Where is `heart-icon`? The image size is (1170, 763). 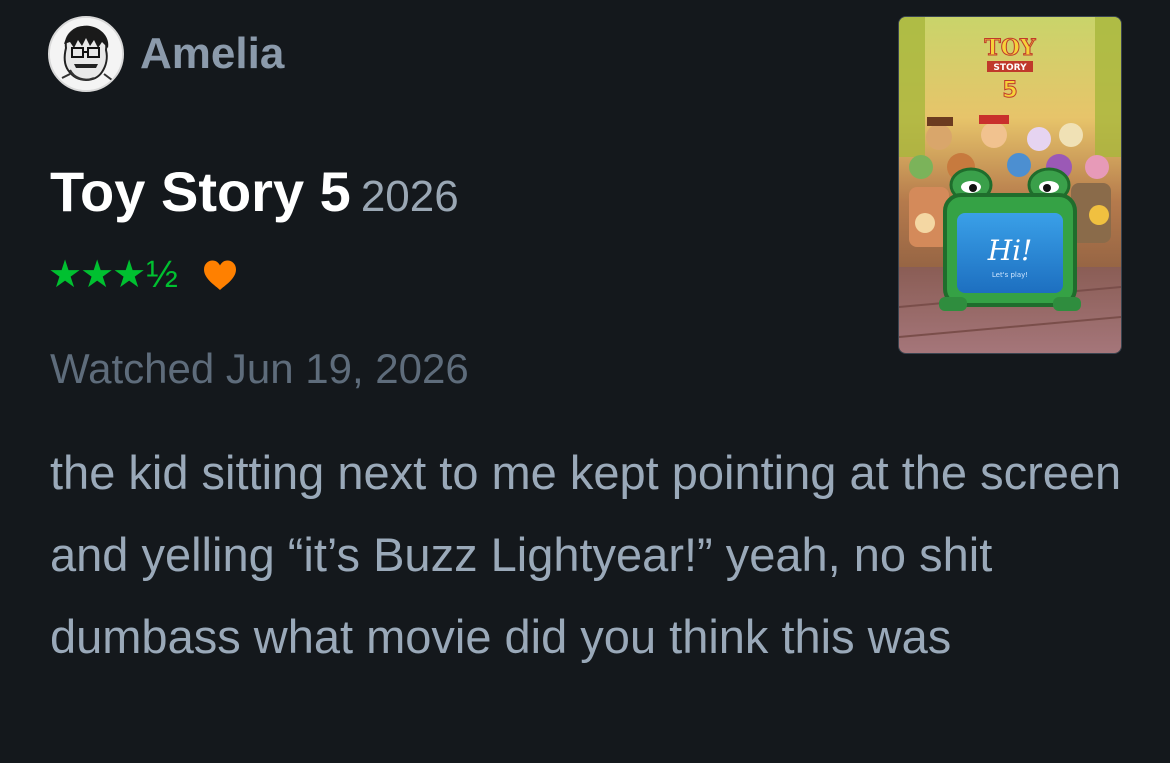 heart-icon is located at coordinates (219, 275).